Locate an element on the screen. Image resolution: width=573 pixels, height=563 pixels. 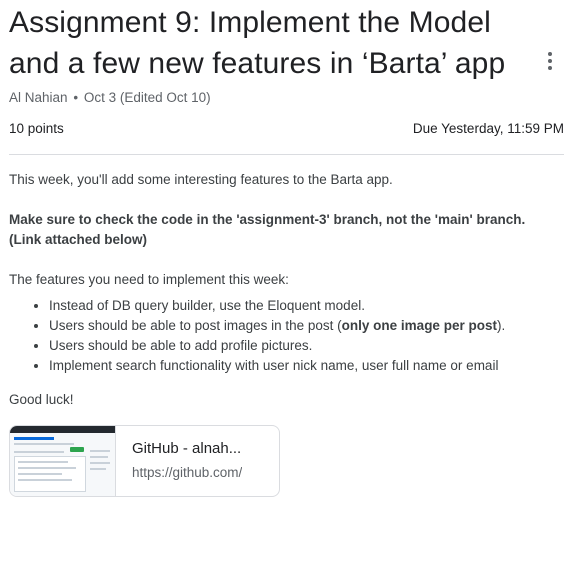
attachment-text: GitHub - alnah... https://github.com/ is located at coordinates (179, 461).